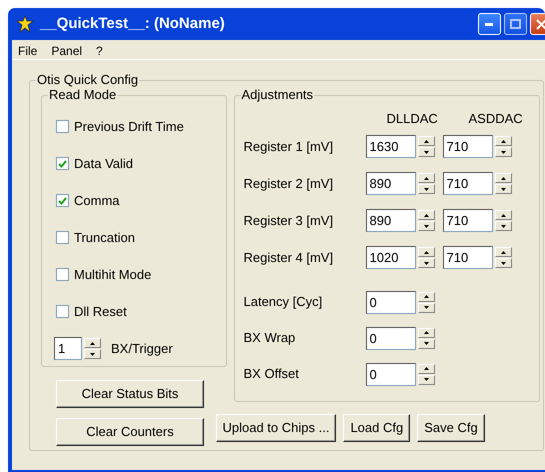 The image size is (545, 472). Describe the element at coordinates (391, 257) in the screenshot. I see `number-field: 1020` at that location.